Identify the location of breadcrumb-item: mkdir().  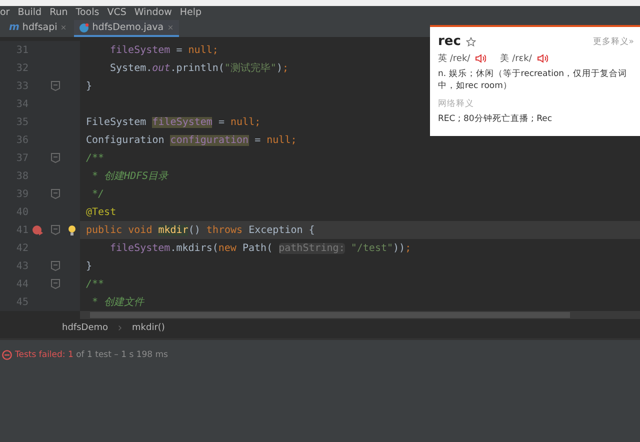
(148, 328).